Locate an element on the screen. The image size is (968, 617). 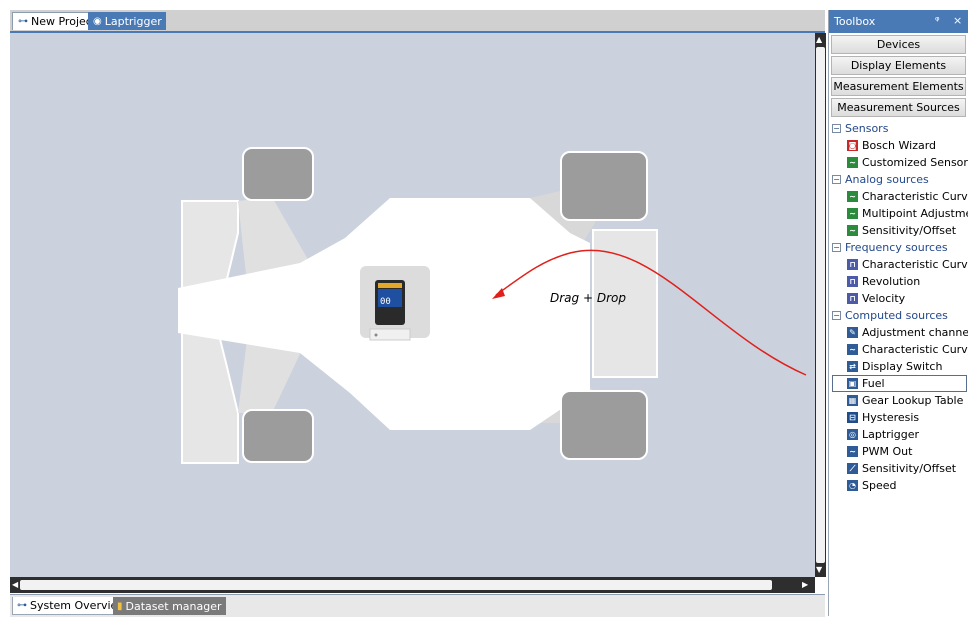
tree-item-computed-characteristic-curve: ∼ Characteristic Curve is located at coordinates (907, 349).